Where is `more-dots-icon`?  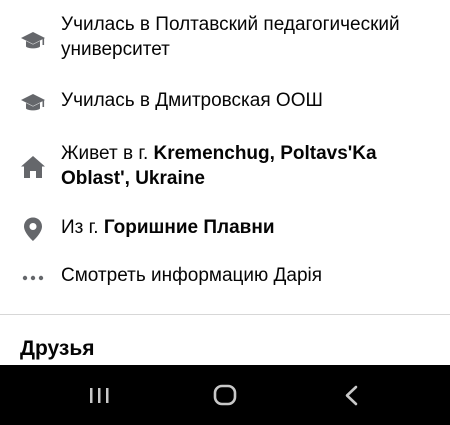
more-dots-icon is located at coordinates (33, 278).